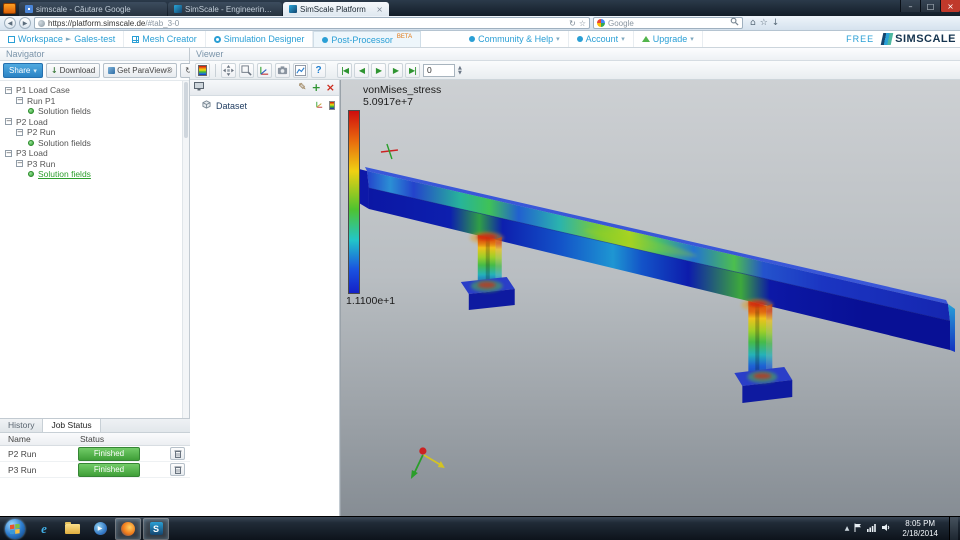  I want to click on window-maximize-button: □, so click(930, 6).